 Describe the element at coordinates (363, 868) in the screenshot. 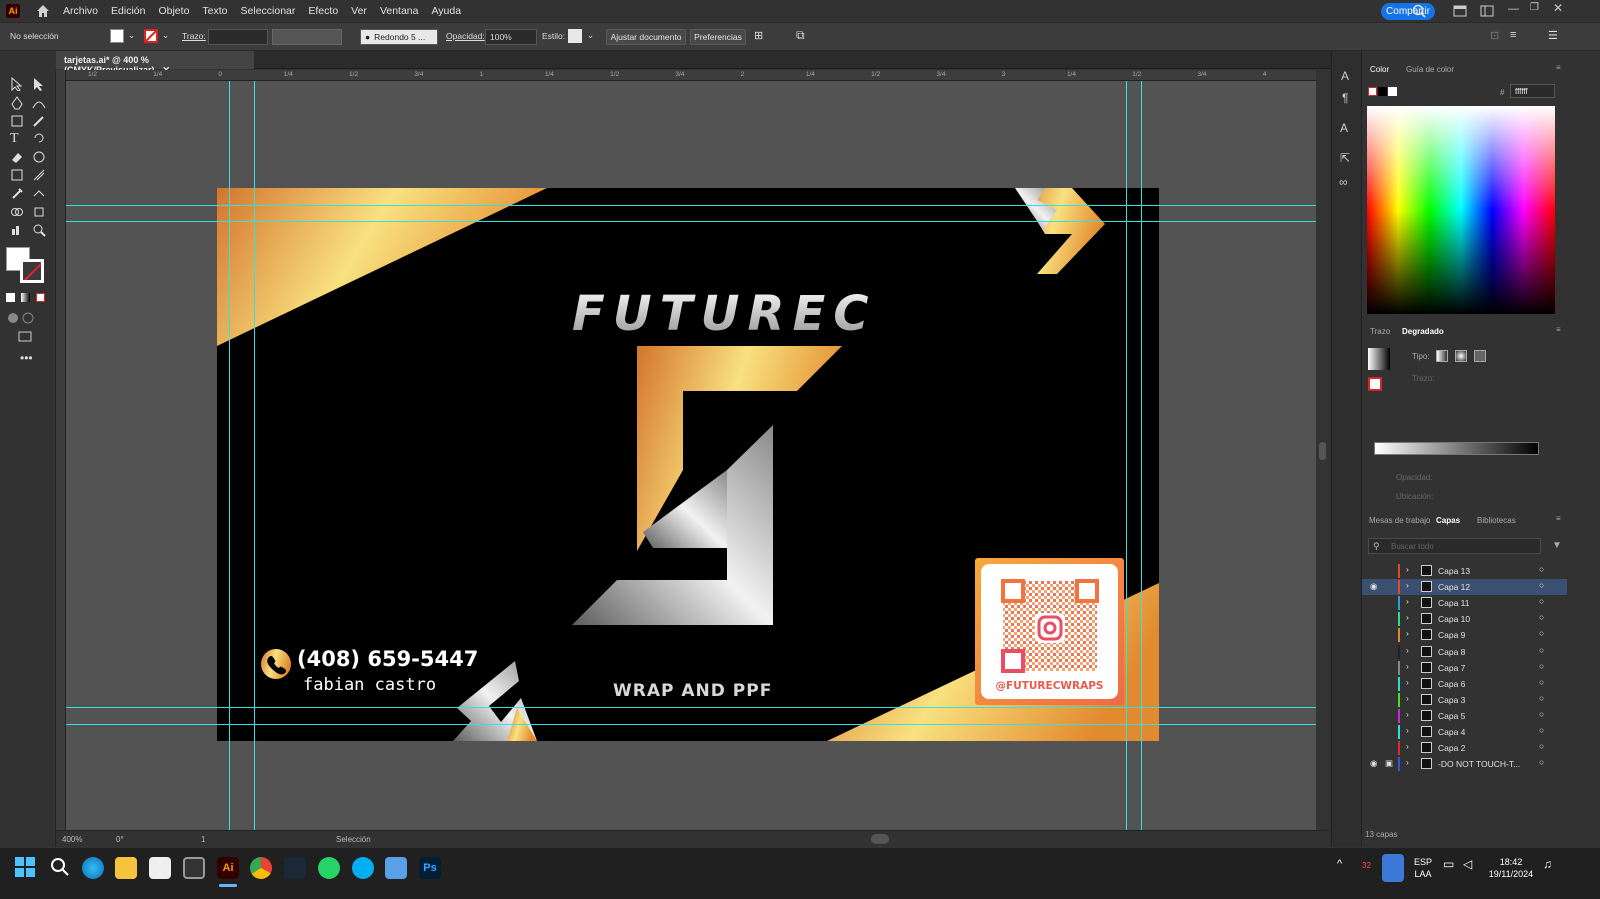

I see `skype-icon` at that location.